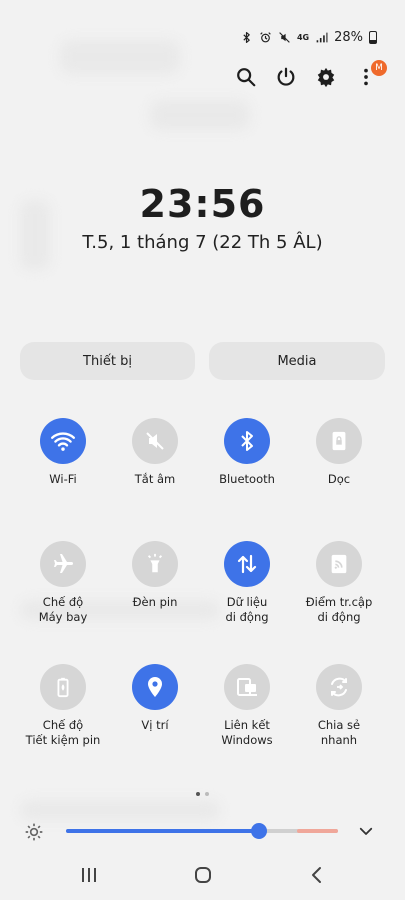 Image resolution: width=405 pixels, height=900 pixels. What do you see at coordinates (379, 68) in the screenshot?
I see `account-badge: M` at bounding box center [379, 68].